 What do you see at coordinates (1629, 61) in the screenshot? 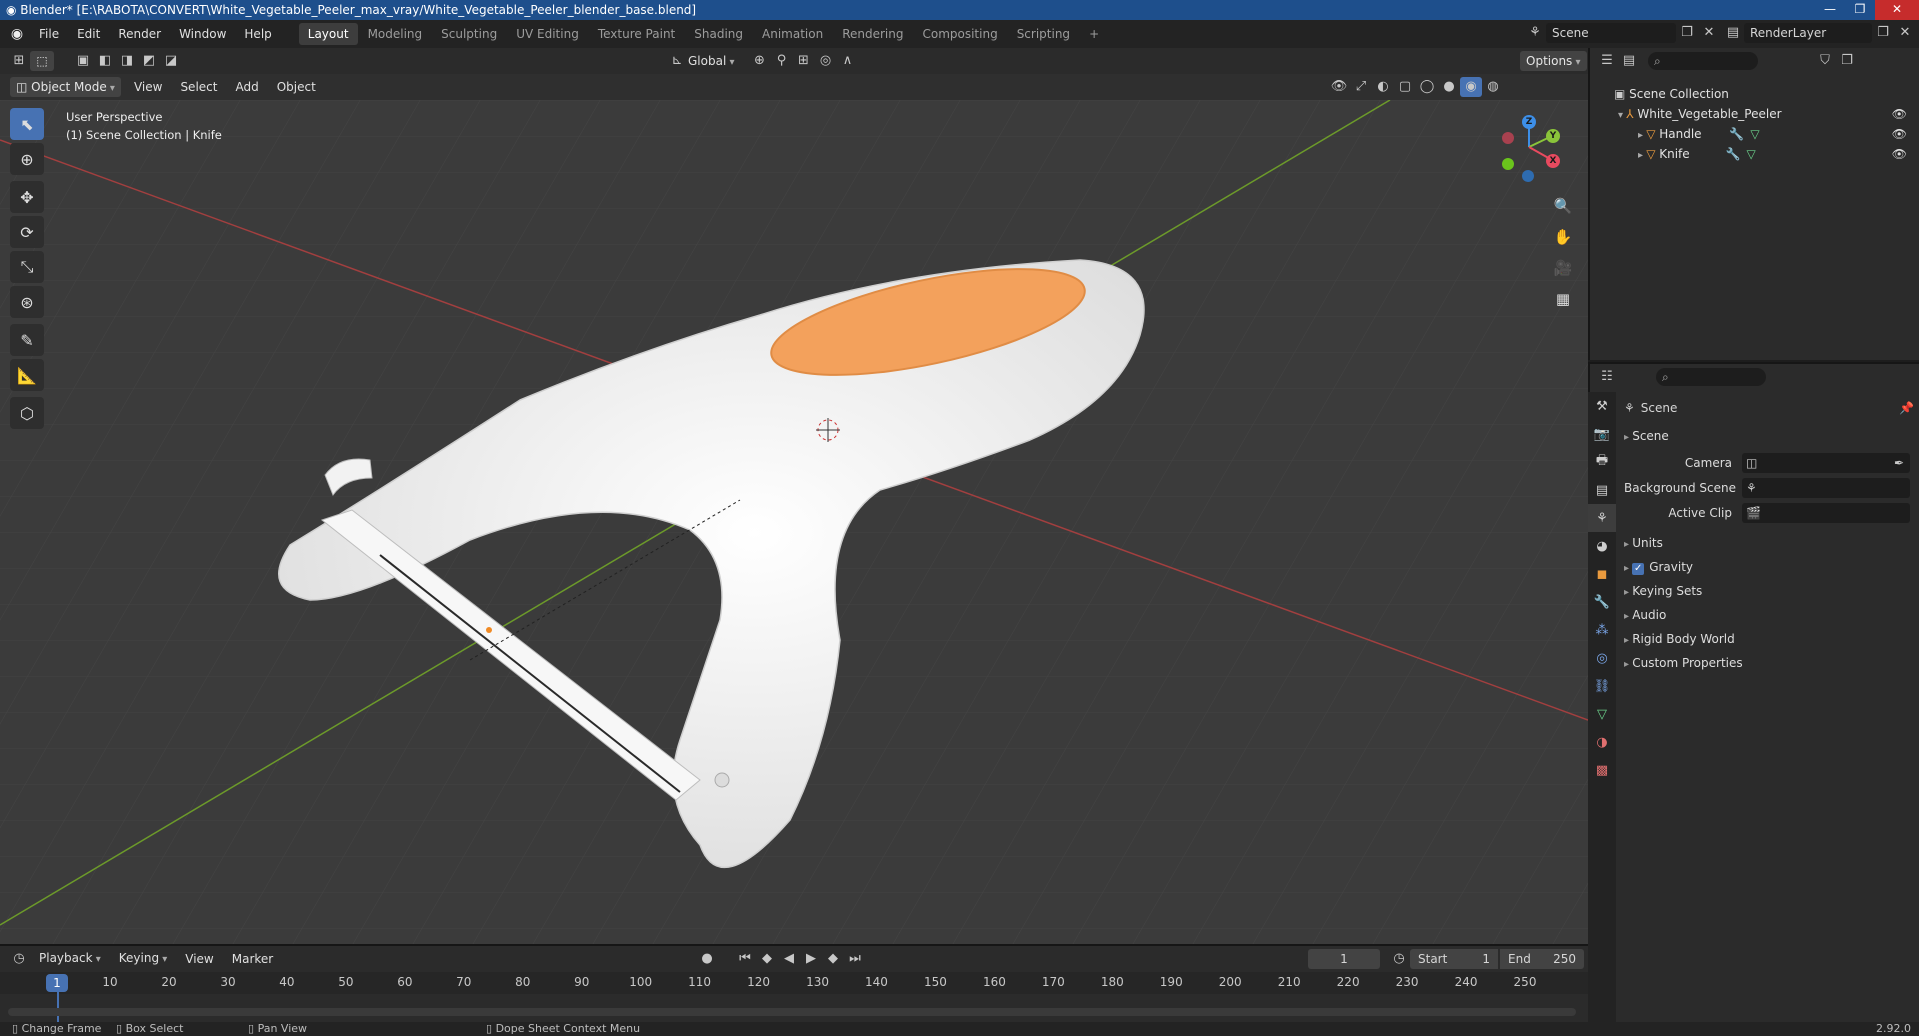
I see `display-mode-icon: ▤` at bounding box center [1629, 61].